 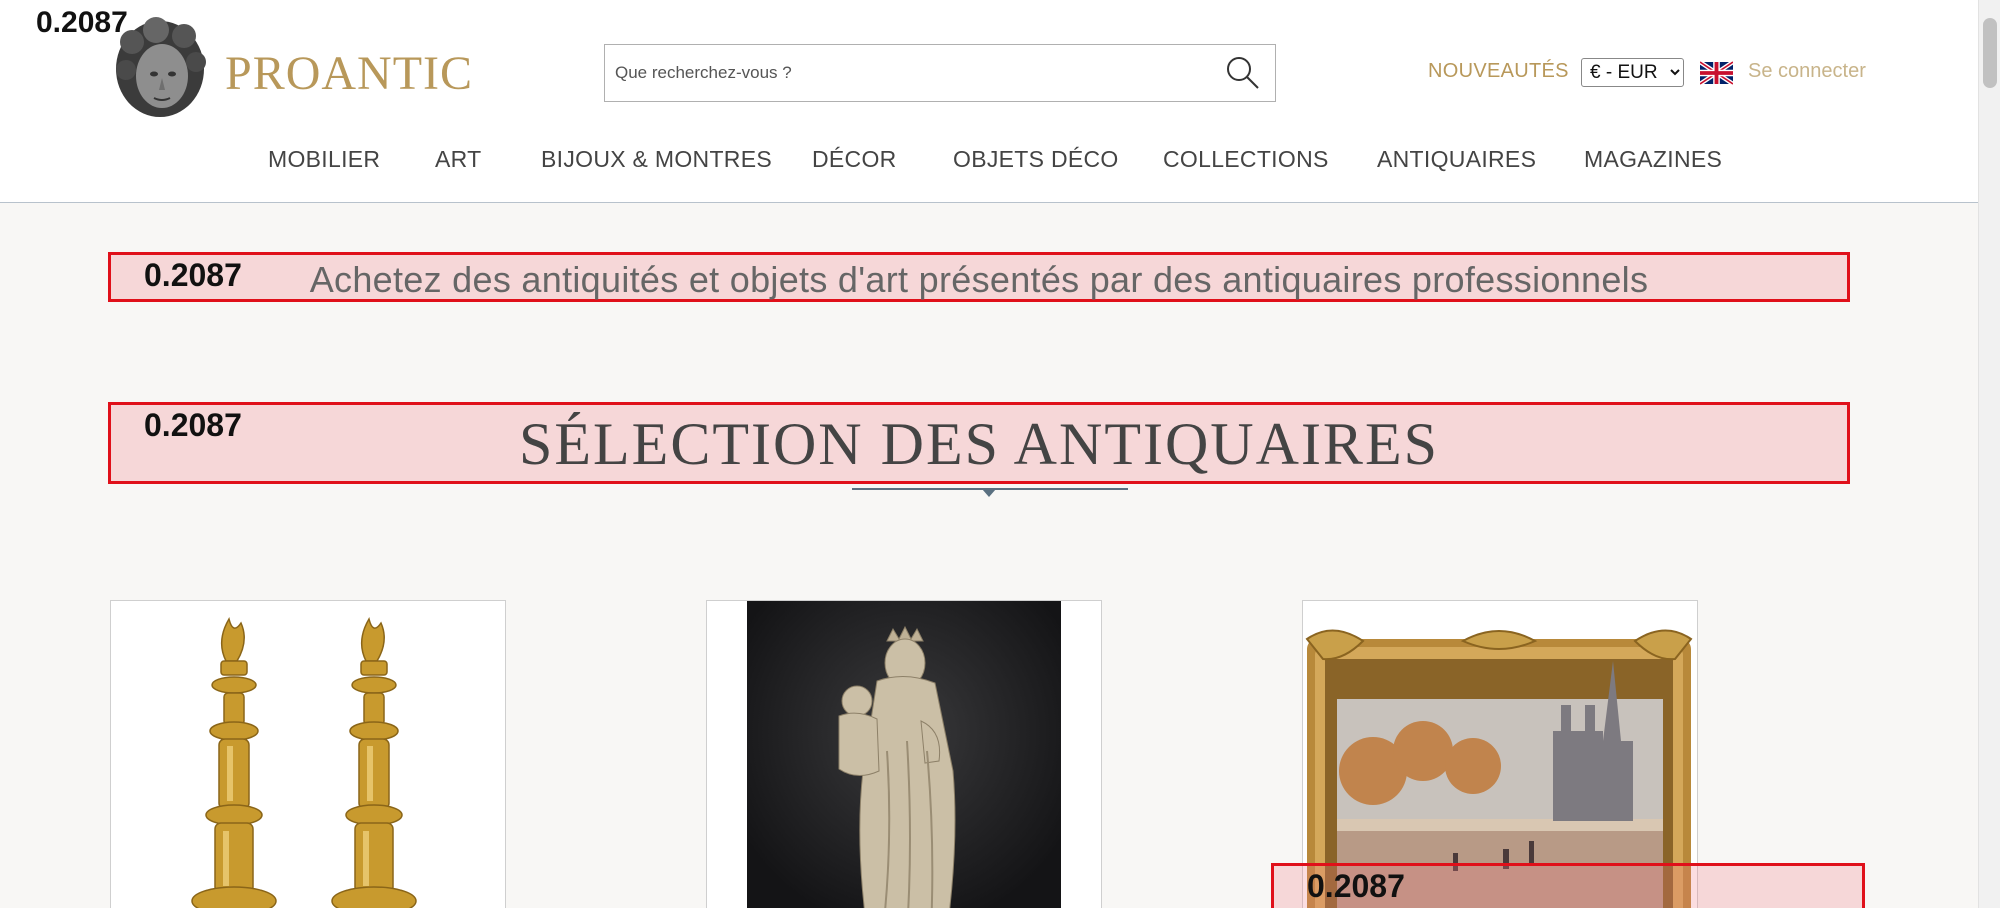 I want to click on nav-item-bijoux-montres: BIJOUX & MONTRES, so click(x=656, y=159).